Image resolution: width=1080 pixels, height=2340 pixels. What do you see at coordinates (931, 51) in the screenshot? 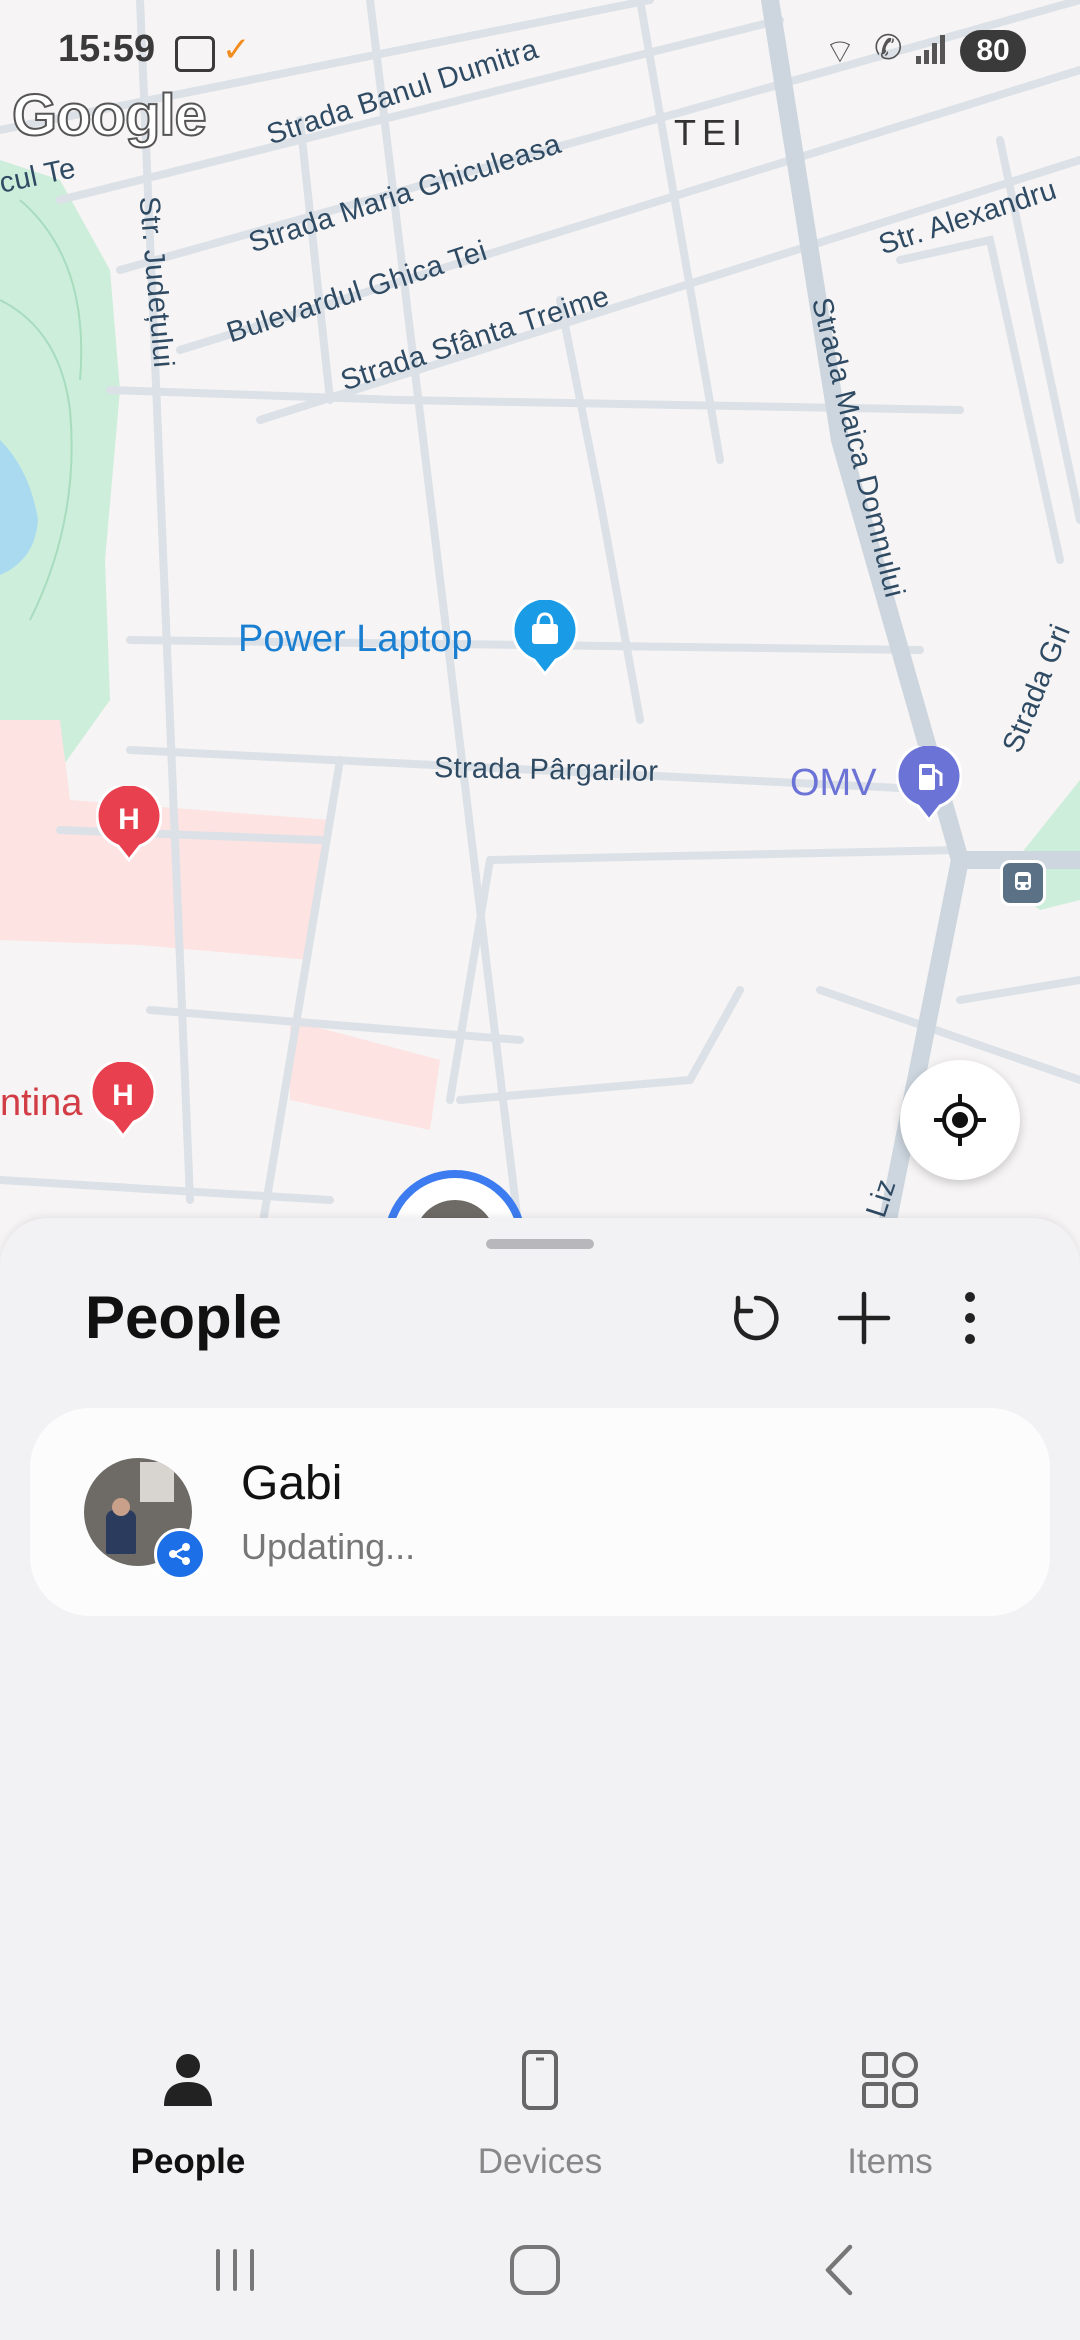
I see `signal-icon` at bounding box center [931, 51].